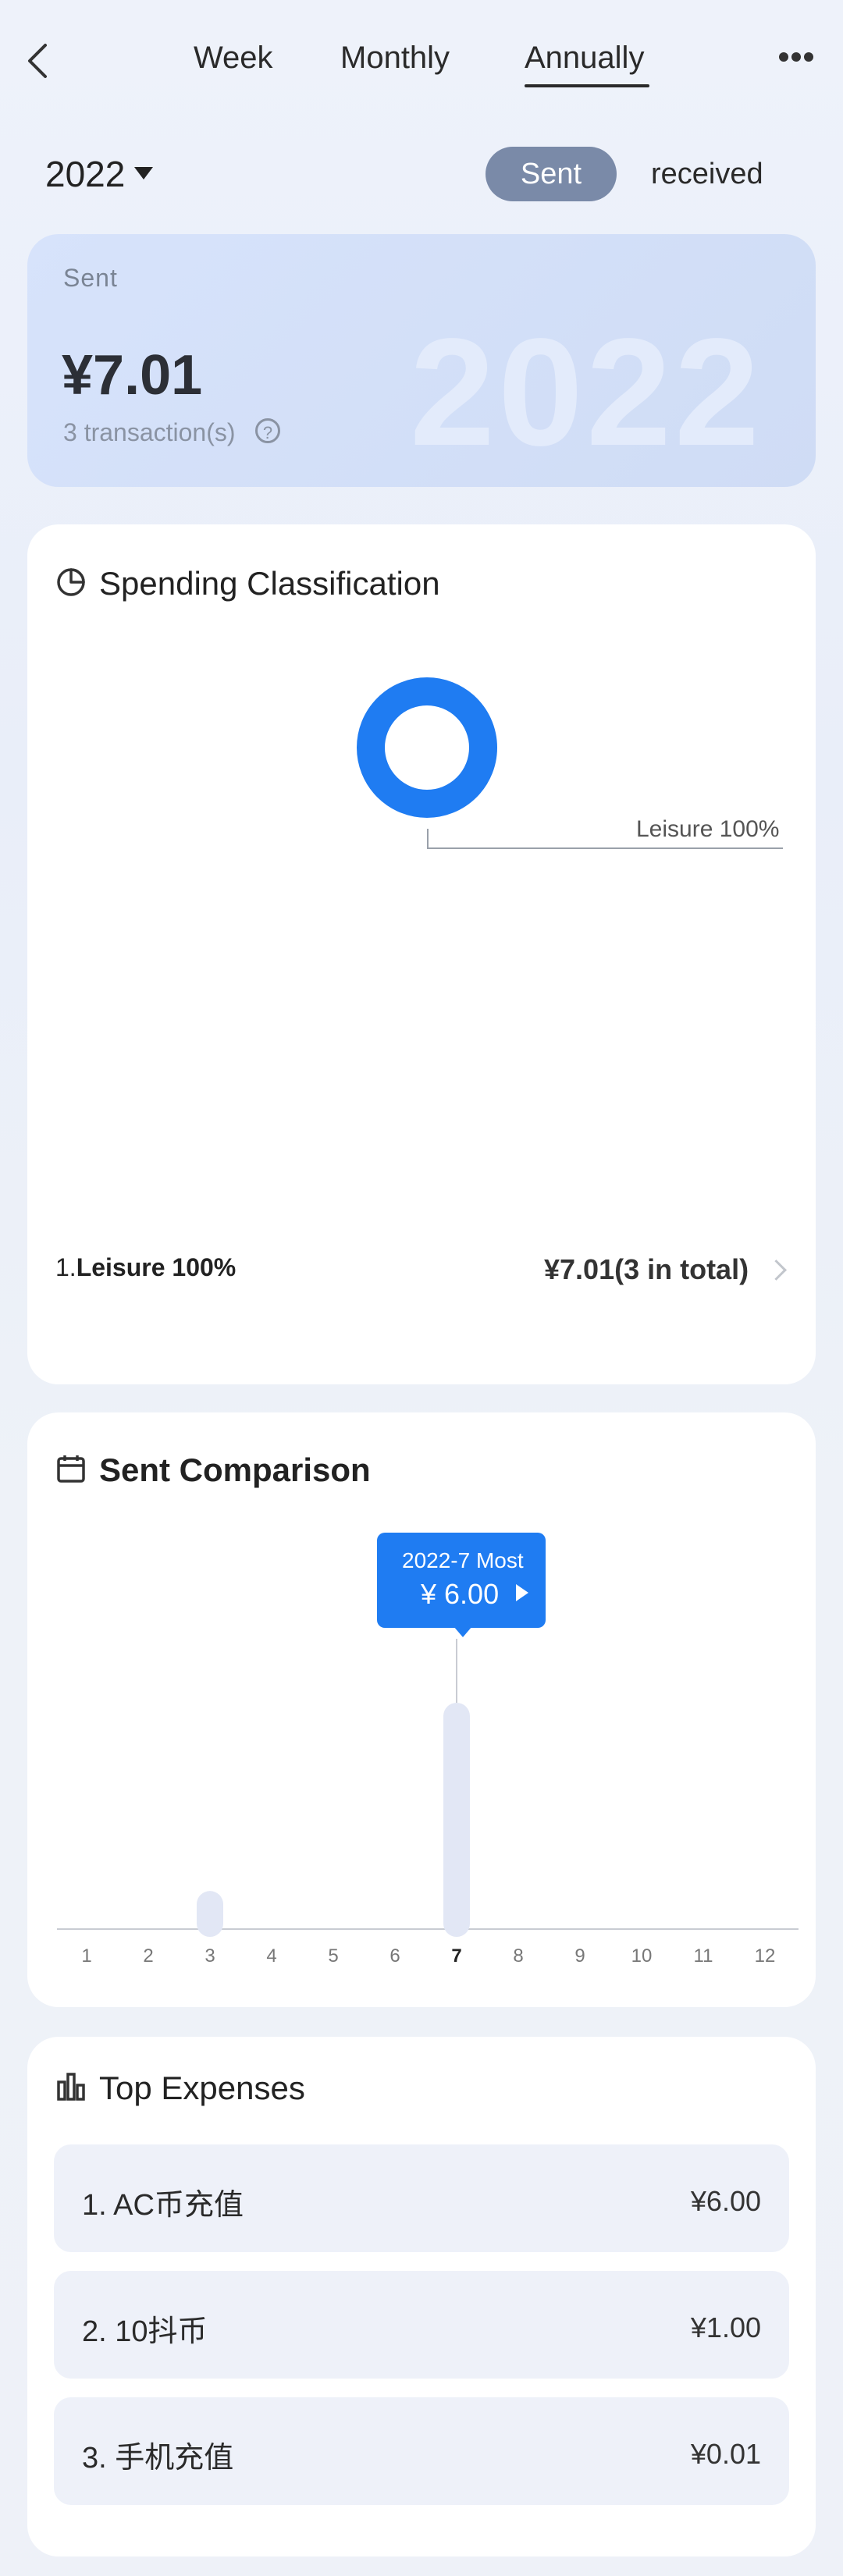 Image resolution: width=843 pixels, height=2576 pixels. Describe the element at coordinates (71, 582) in the screenshot. I see `pie-chart-icon` at that location.